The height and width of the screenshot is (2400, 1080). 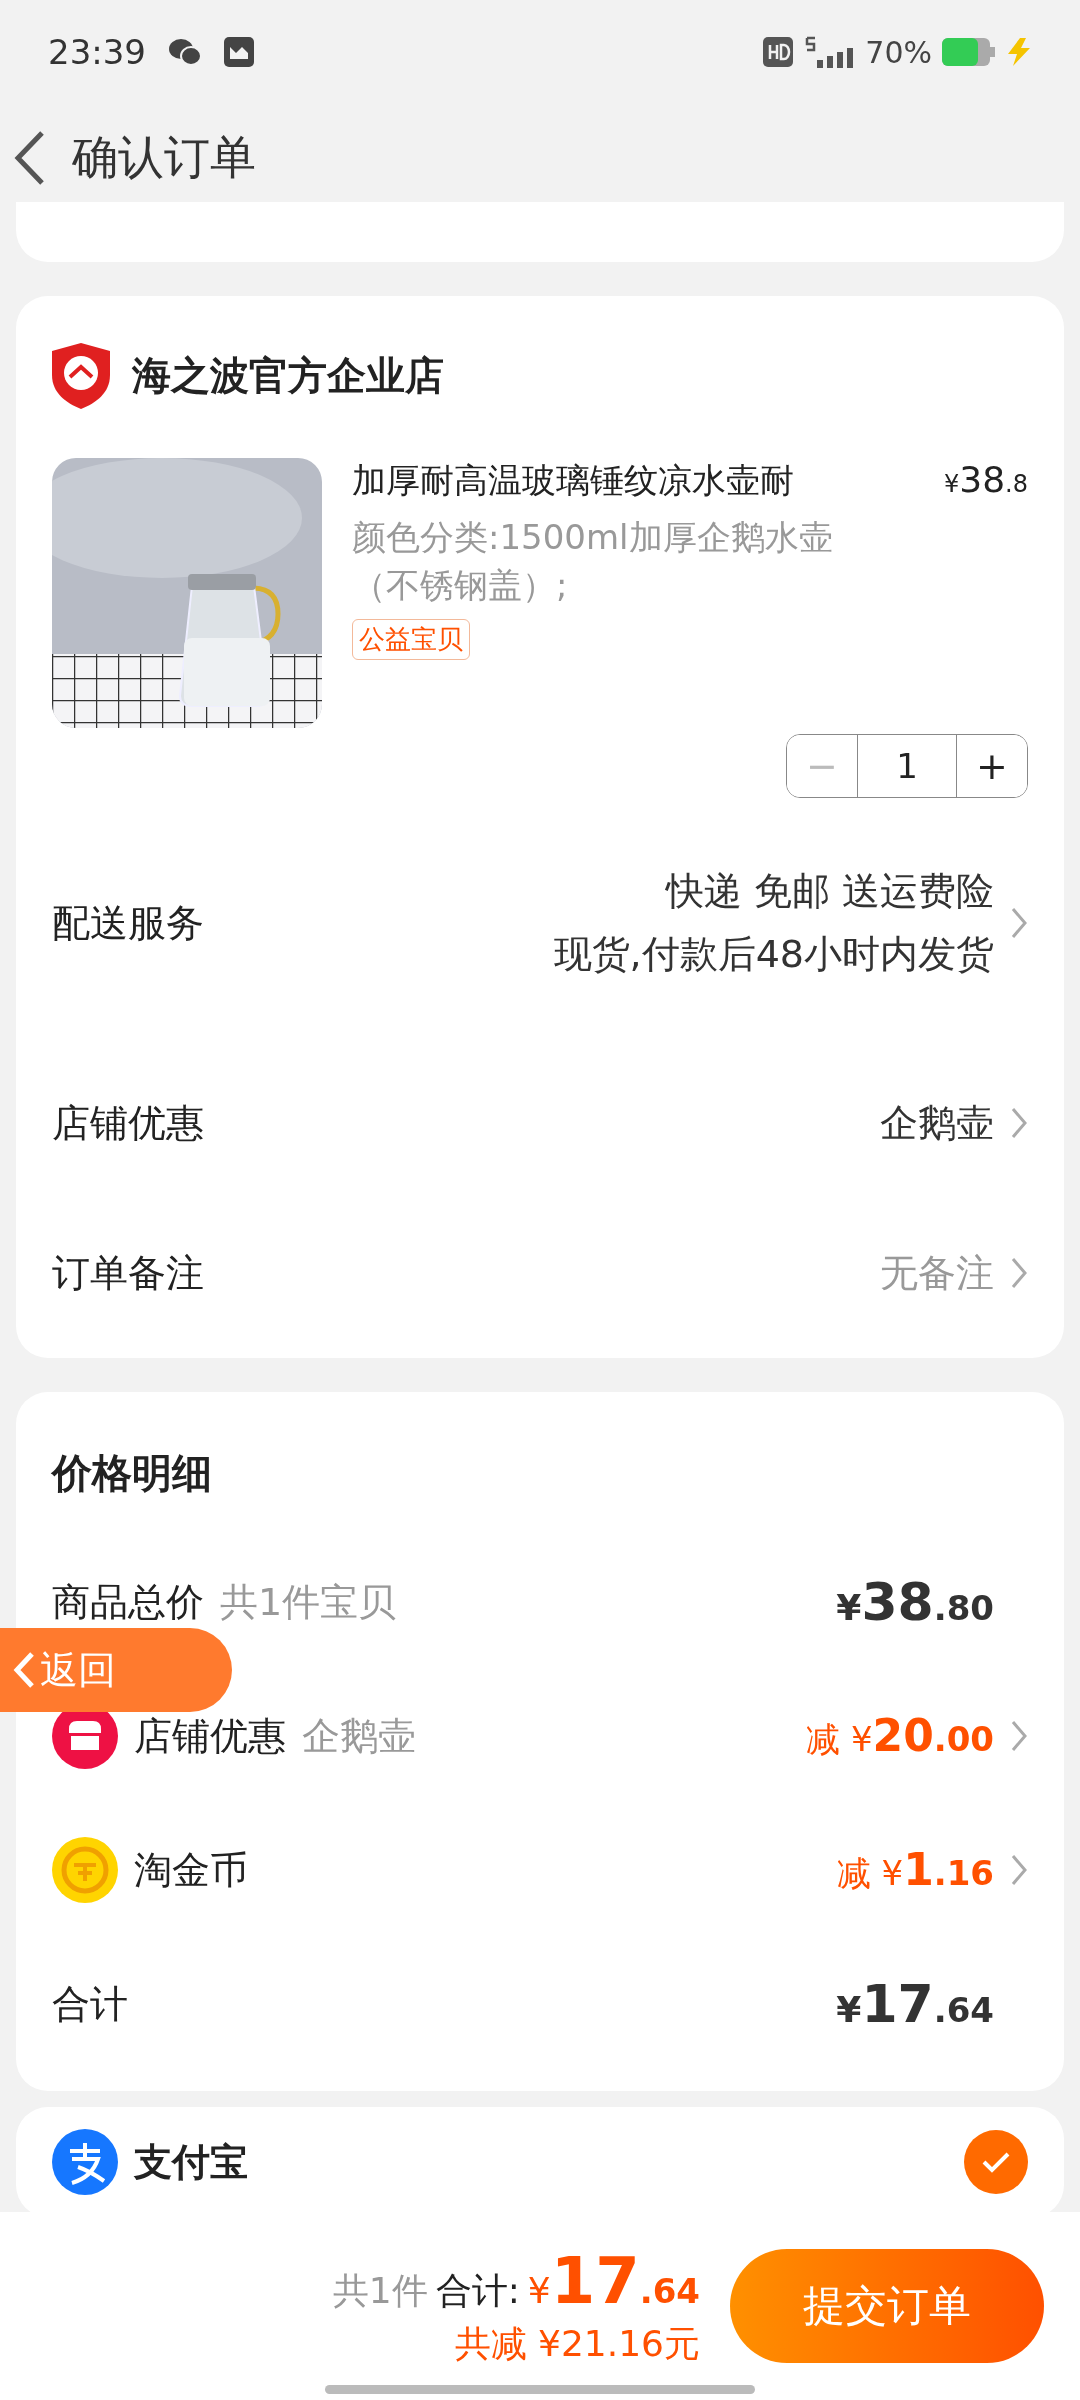 I want to click on price-amount: 减 ¥1.16, so click(x=915, y=1870).